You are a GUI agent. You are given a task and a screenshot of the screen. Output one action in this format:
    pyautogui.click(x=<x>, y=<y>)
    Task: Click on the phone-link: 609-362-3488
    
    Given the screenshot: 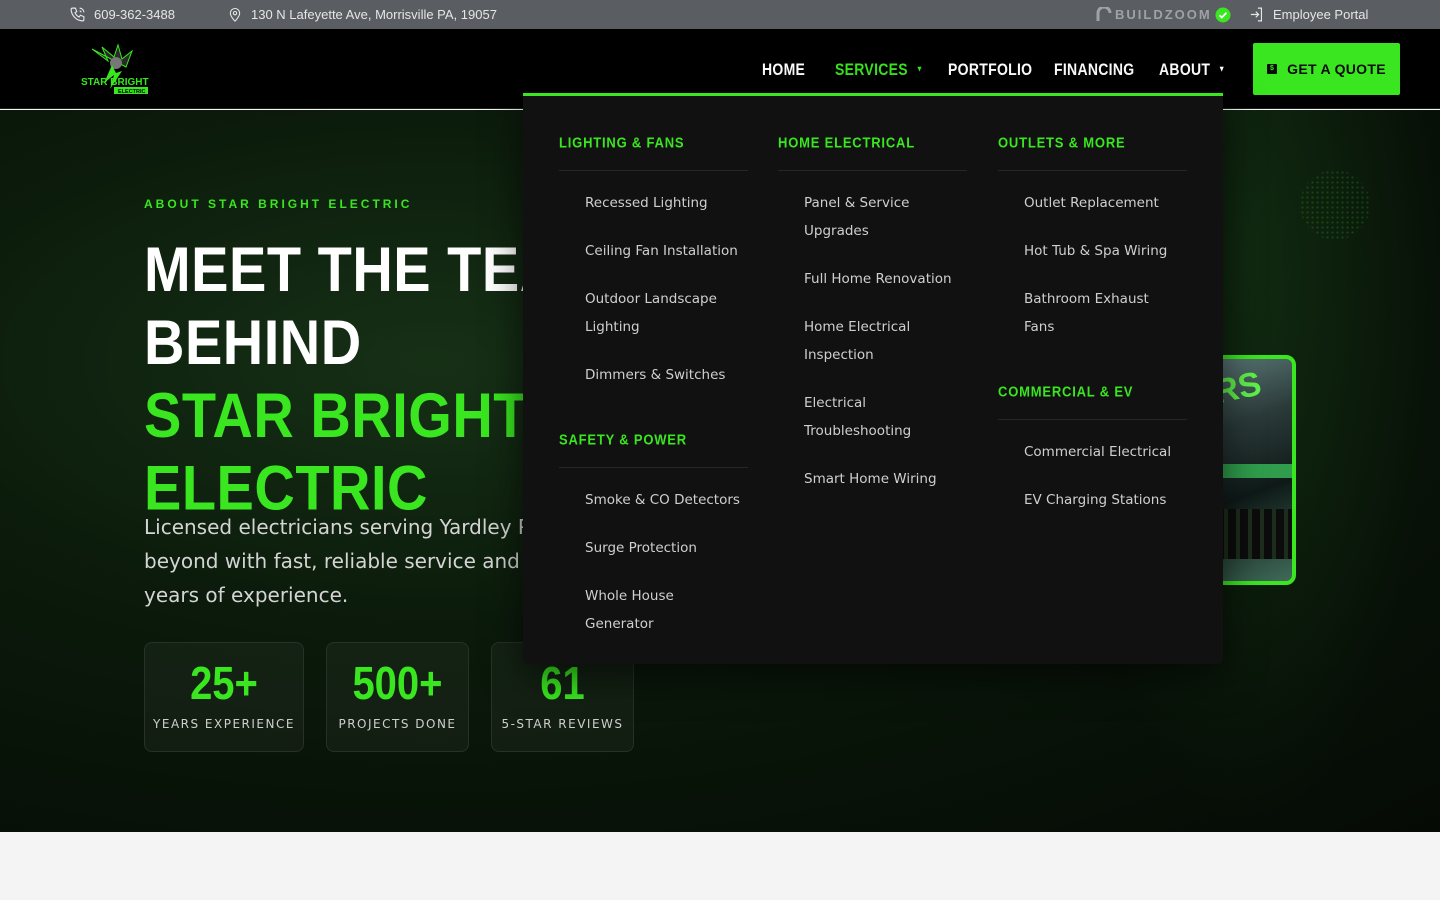 What is the action you would take?
    pyautogui.click(x=122, y=14)
    